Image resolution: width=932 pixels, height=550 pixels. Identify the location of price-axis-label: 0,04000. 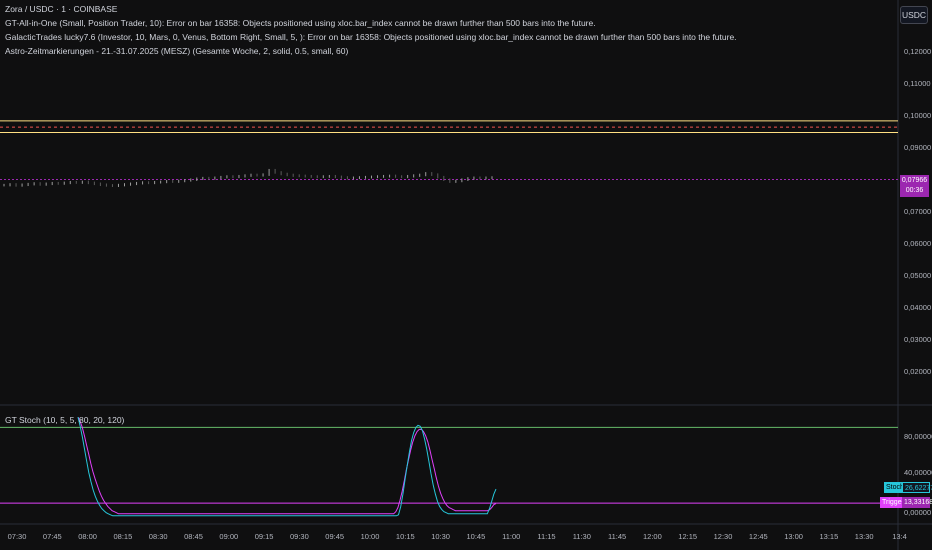
(918, 307).